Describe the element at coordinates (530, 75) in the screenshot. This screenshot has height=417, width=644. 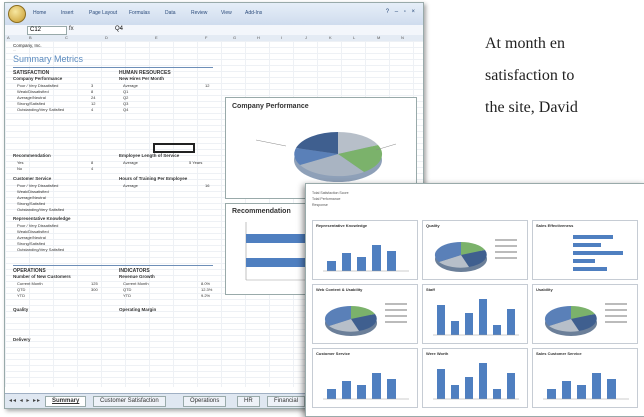
I see `paragraph-line: satisfaction to` at that location.